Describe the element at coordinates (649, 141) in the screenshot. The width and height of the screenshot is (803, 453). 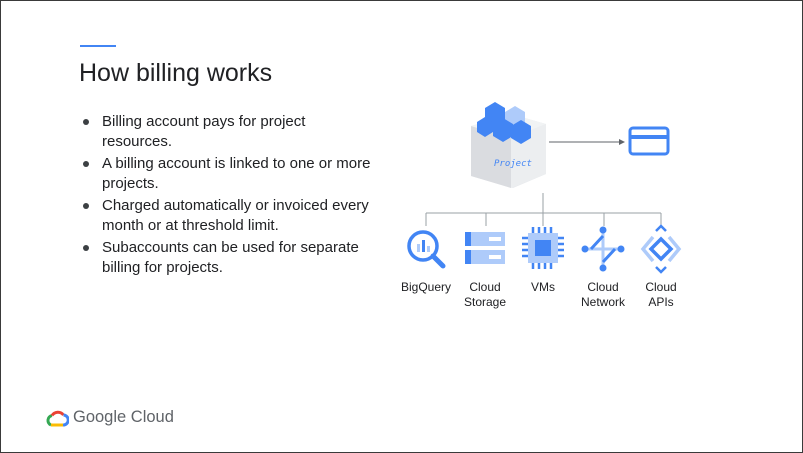
I see `credit-card-icon` at that location.